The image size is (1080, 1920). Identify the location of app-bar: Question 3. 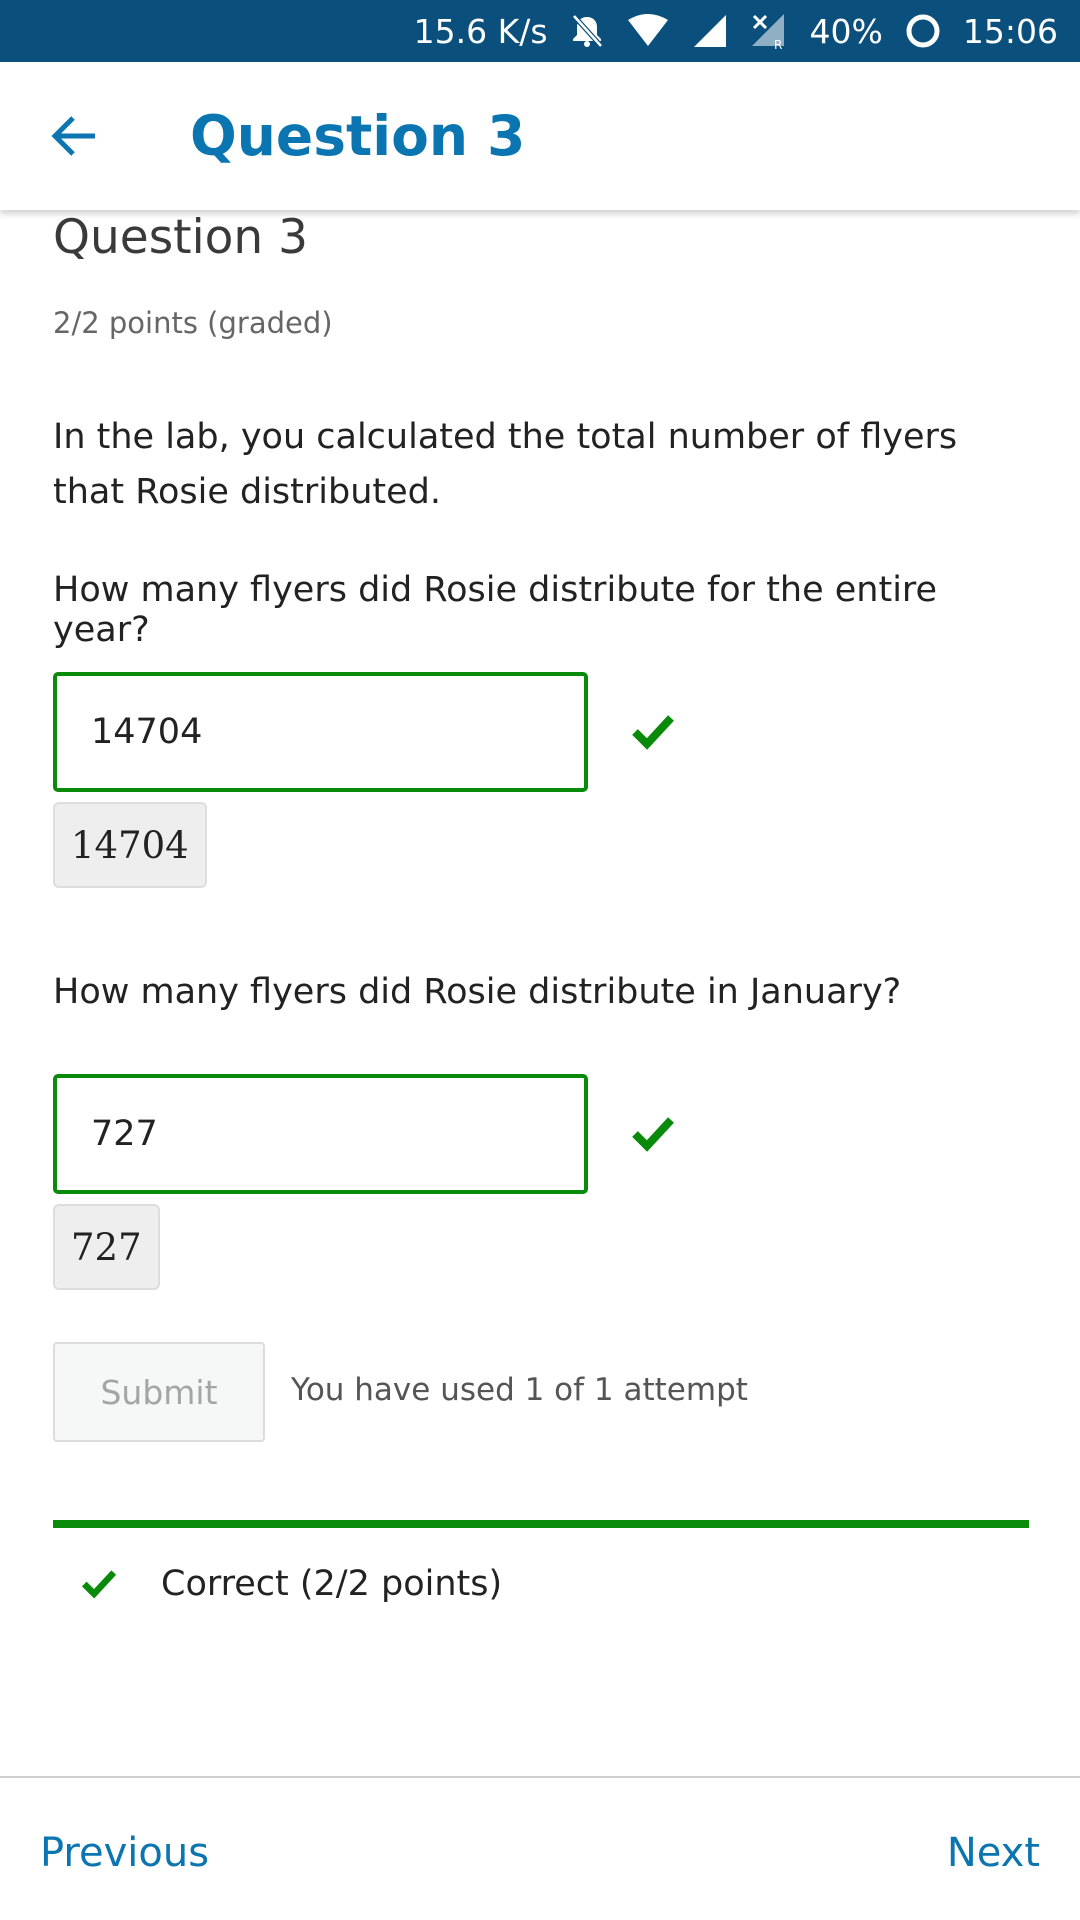
(540, 136).